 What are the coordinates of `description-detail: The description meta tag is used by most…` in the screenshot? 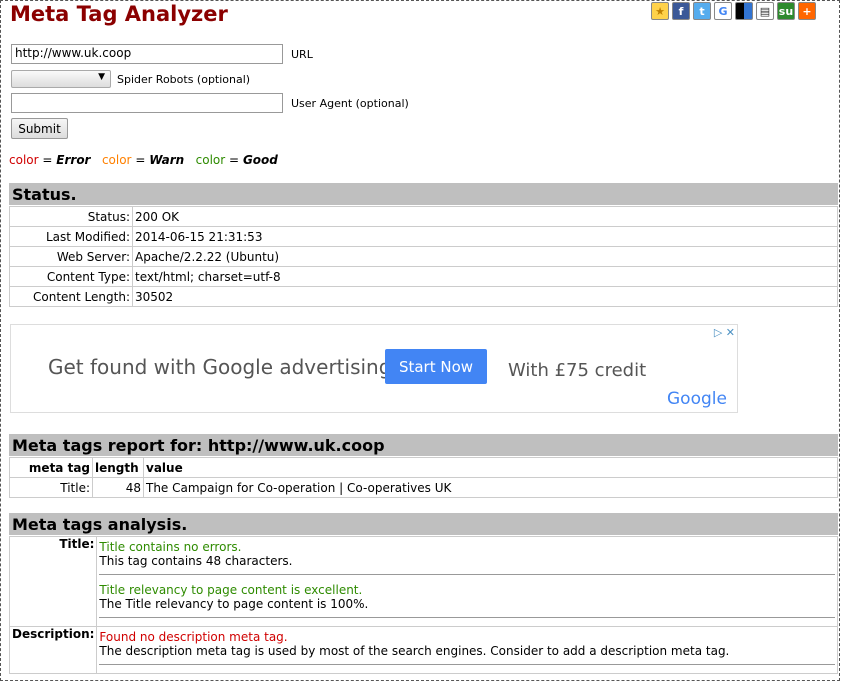 It's located at (414, 651).